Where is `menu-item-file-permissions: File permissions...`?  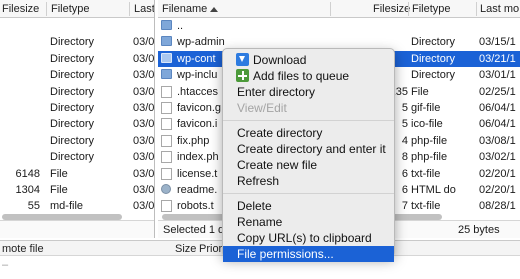 menu-item-file-permissions: File permissions... is located at coordinates (308, 254).